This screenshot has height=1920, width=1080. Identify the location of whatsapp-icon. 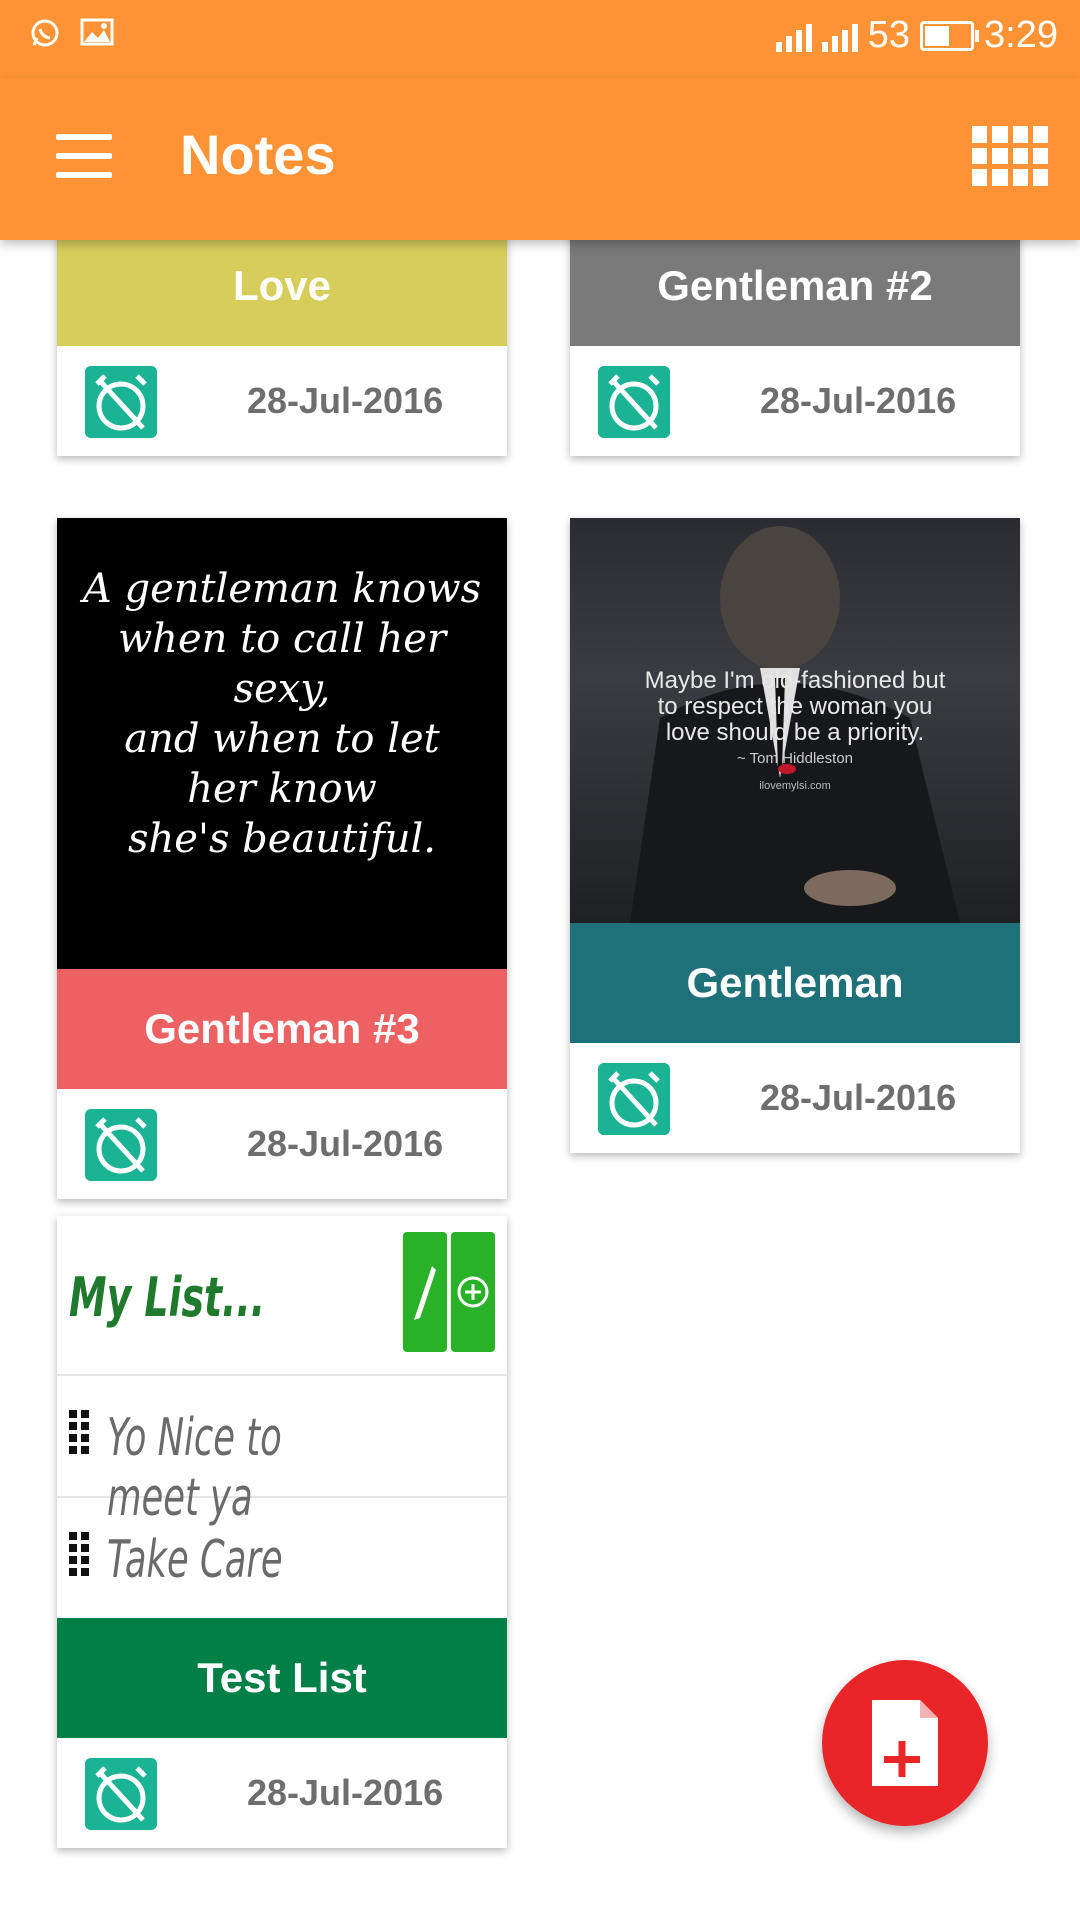
(45, 33).